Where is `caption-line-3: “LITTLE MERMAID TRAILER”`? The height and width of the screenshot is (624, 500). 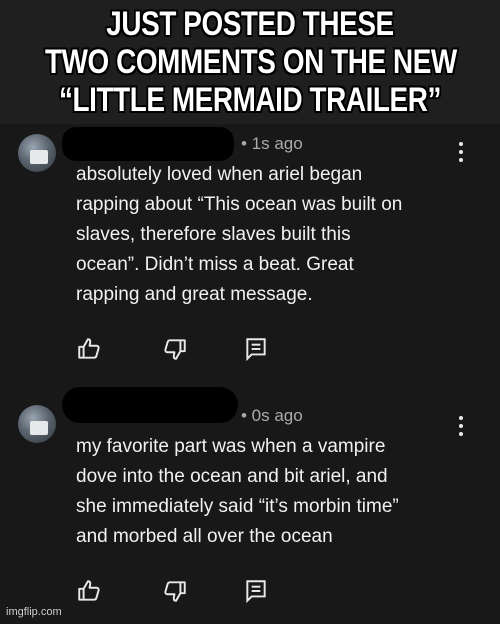
caption-line-3: “LITTLE MERMAID TRAILER” is located at coordinates (250, 100).